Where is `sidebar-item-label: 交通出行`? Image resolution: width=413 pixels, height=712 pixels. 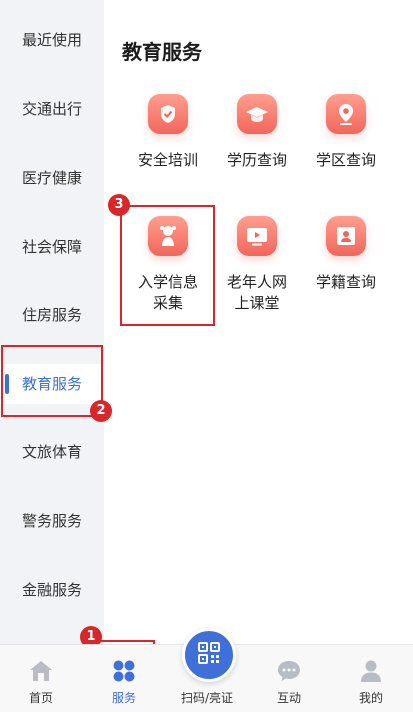
sidebar-item-label: 交通出行 is located at coordinates (51, 109).